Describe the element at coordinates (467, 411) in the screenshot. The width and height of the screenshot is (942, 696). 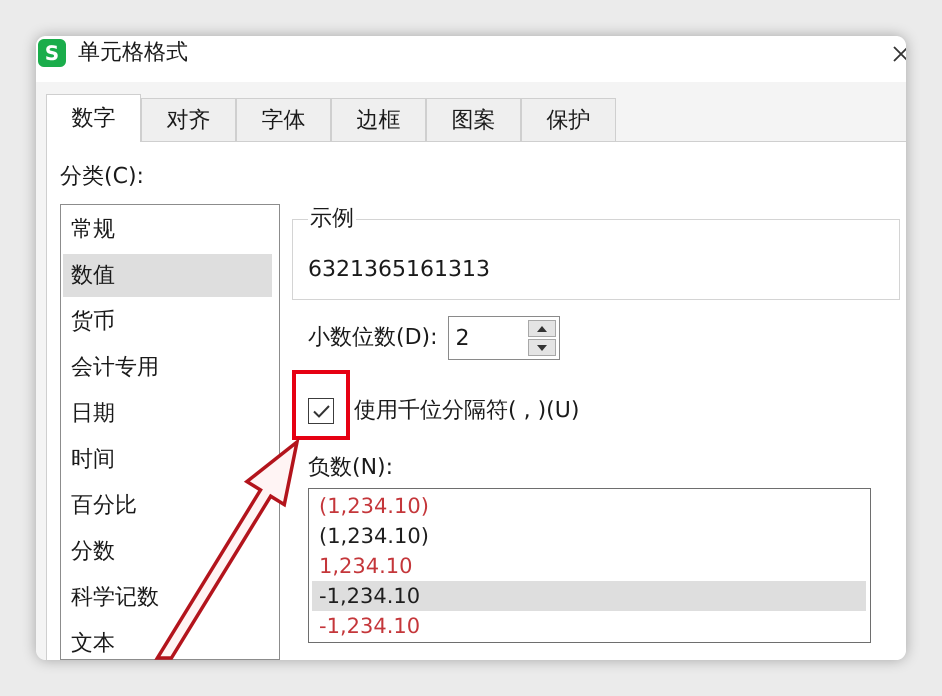
I see `thousands-separator-label: 使用千位分隔符( , )(U)` at that location.